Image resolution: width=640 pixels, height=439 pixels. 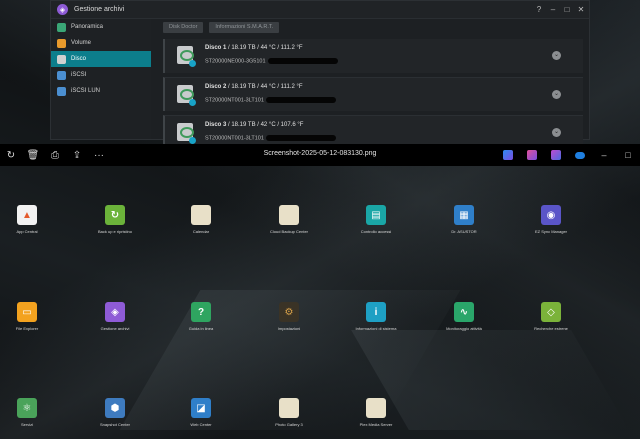 What do you see at coordinates (568, 155) in the screenshot?
I see `toolbar-right: – □` at bounding box center [568, 155].